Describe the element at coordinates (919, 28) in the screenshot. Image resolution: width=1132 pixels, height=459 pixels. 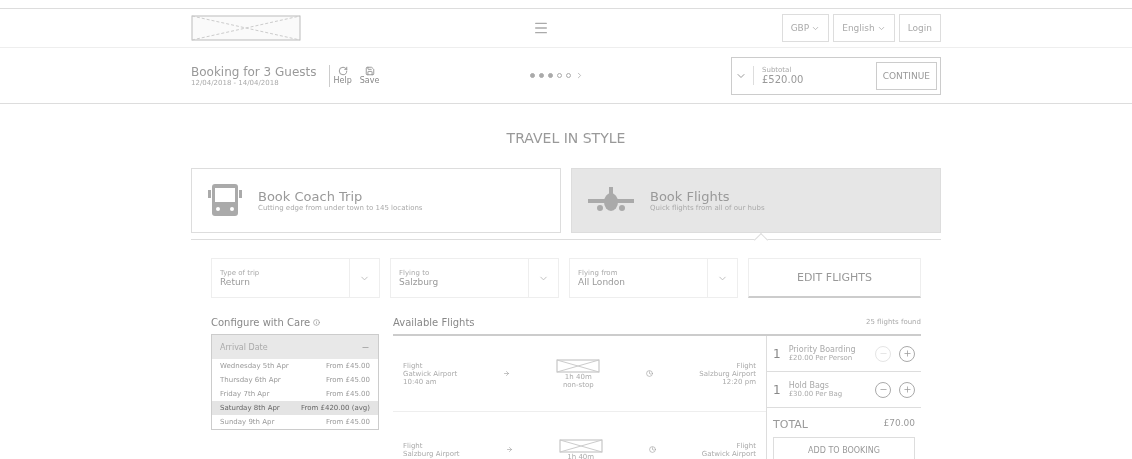
I see `login-button: Login` at that location.